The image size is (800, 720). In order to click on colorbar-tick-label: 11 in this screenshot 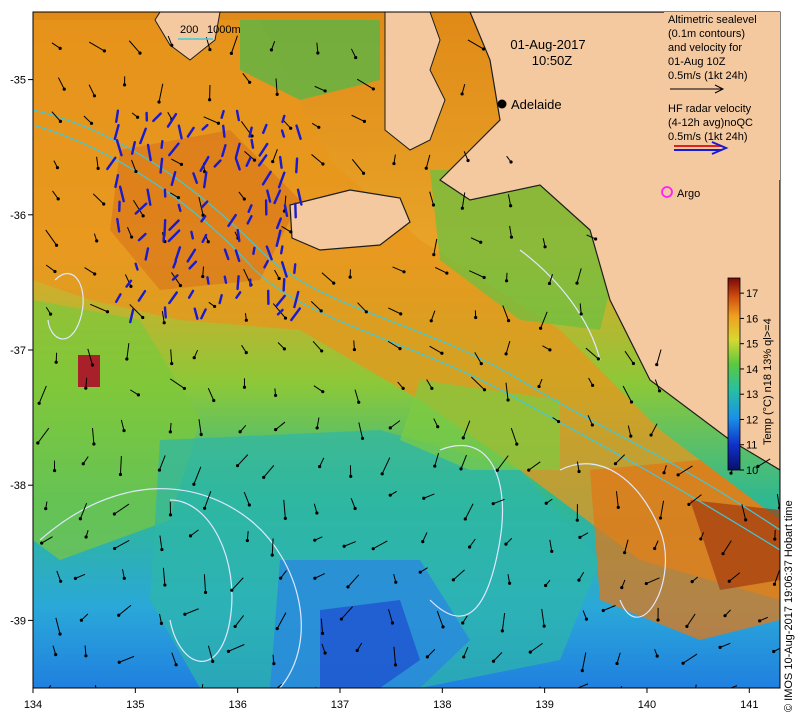, I will do `click(751, 446)`.